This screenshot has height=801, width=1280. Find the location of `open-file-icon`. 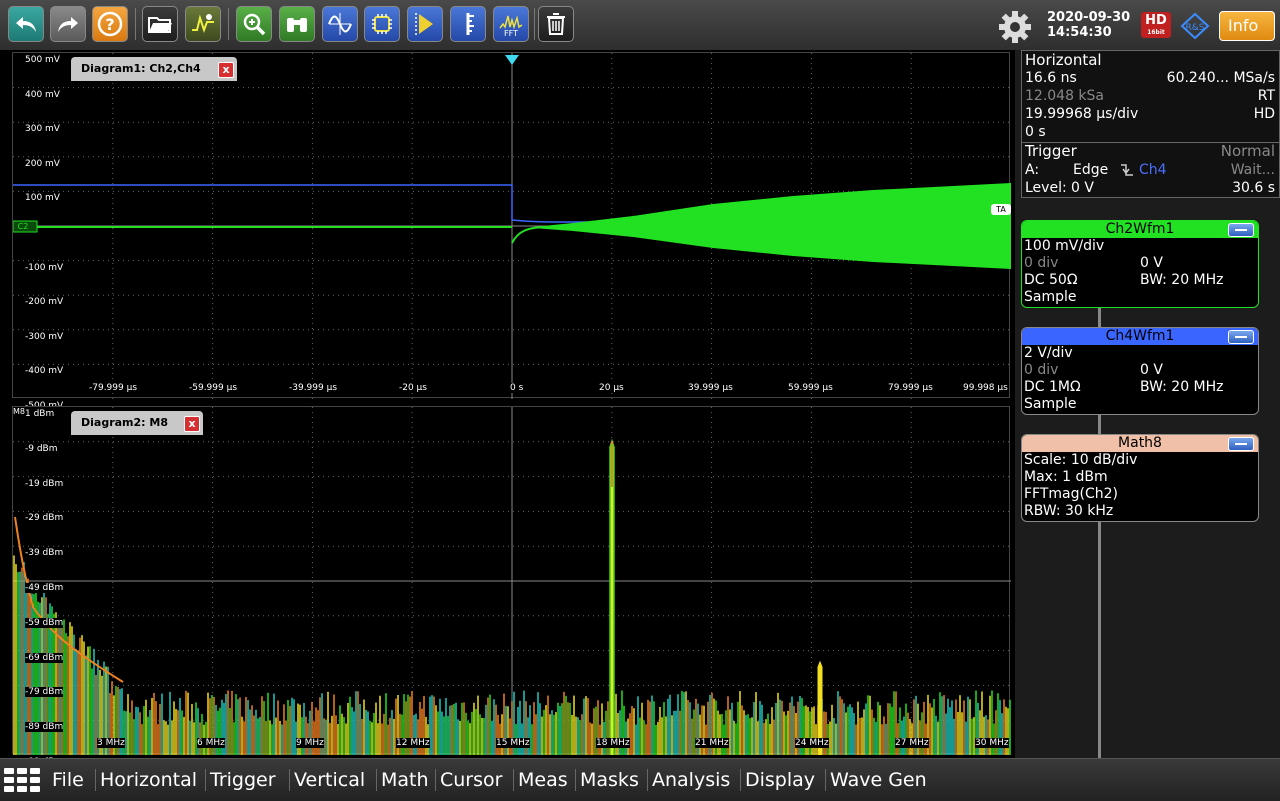

open-file-icon is located at coordinates (160, 24).